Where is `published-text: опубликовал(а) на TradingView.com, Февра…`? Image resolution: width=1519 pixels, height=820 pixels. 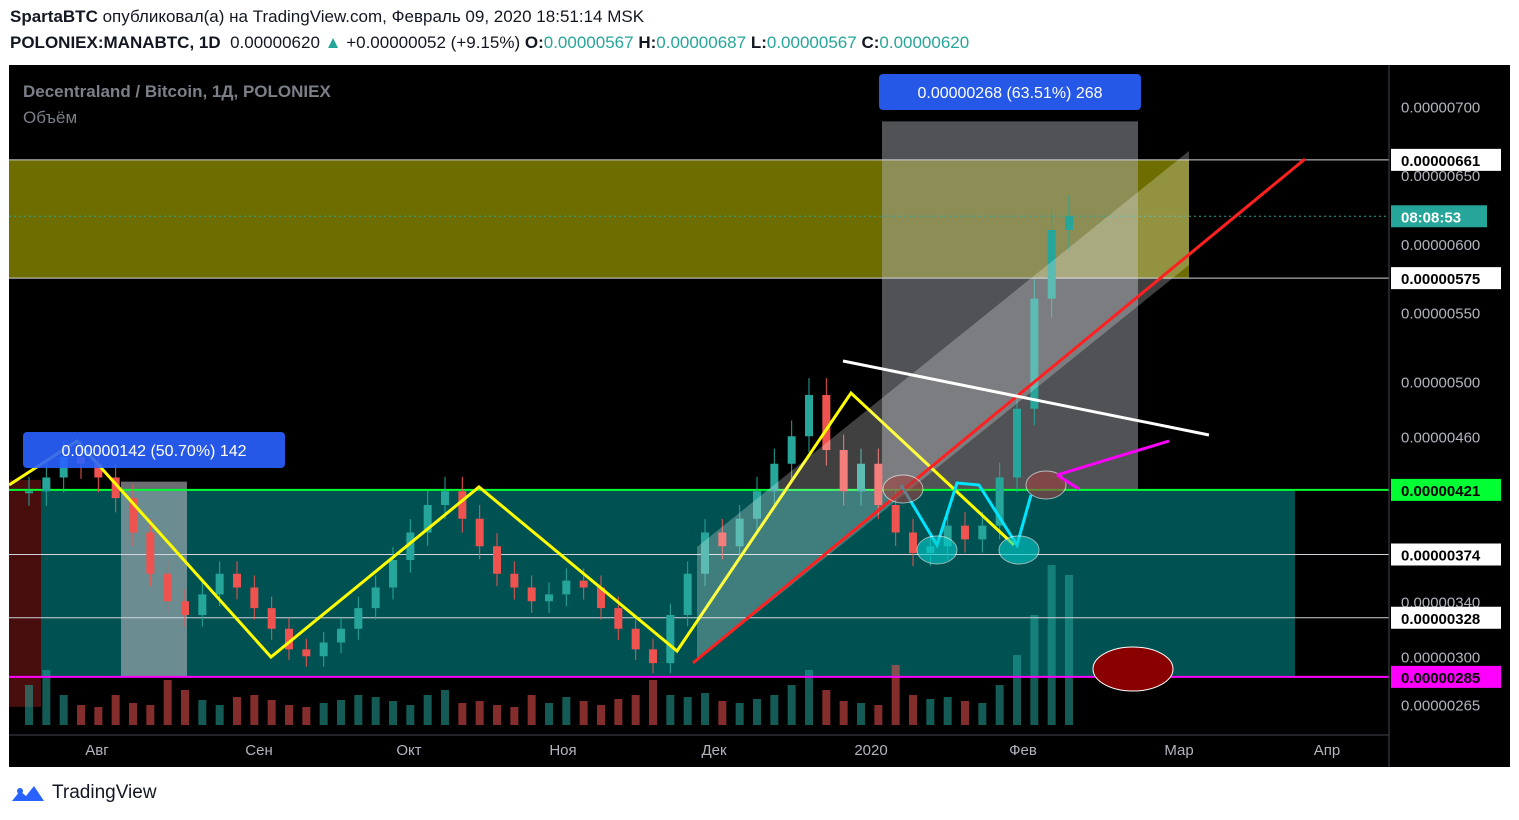 published-text: опубликовал(а) на TradingView.com, Февра… is located at coordinates (373, 16).